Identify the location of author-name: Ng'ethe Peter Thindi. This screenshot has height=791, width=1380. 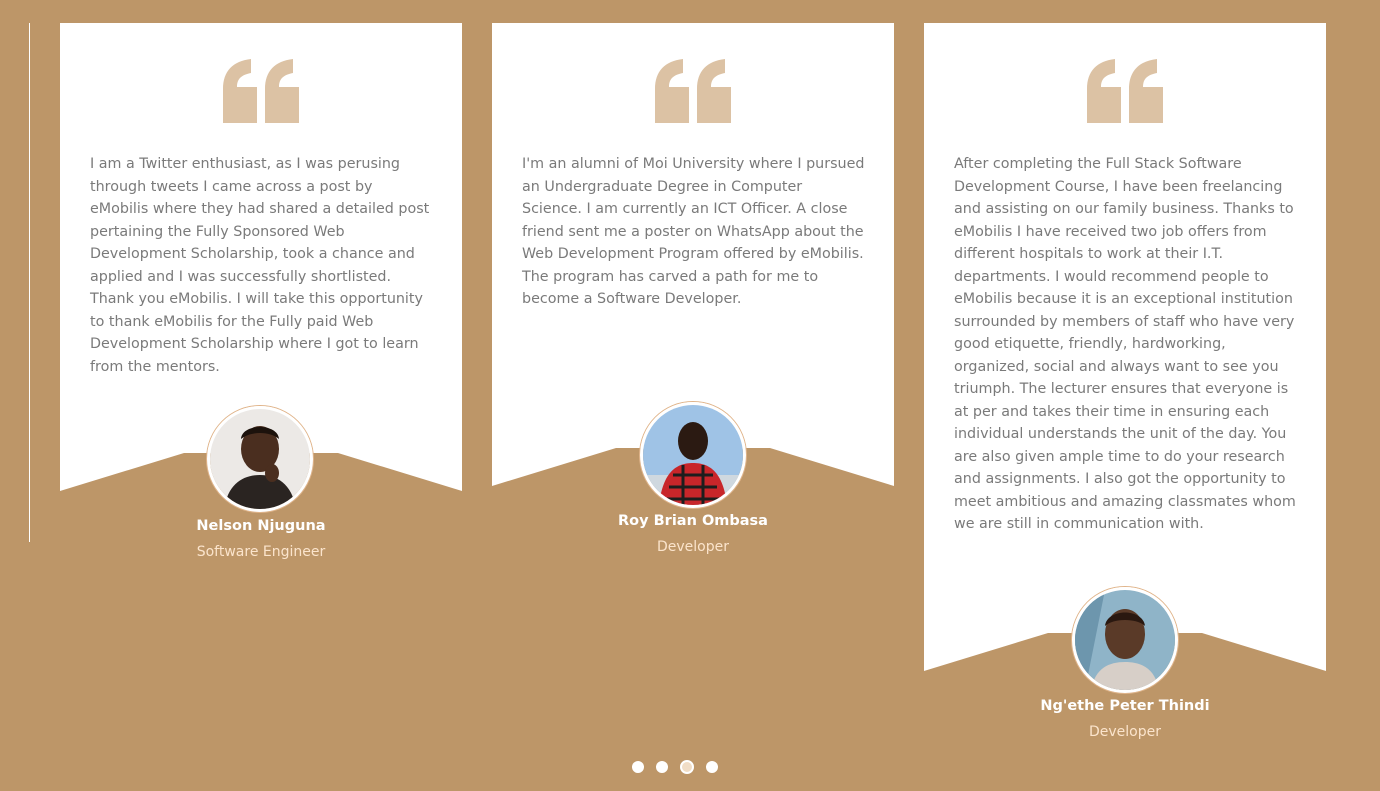
(1125, 706).